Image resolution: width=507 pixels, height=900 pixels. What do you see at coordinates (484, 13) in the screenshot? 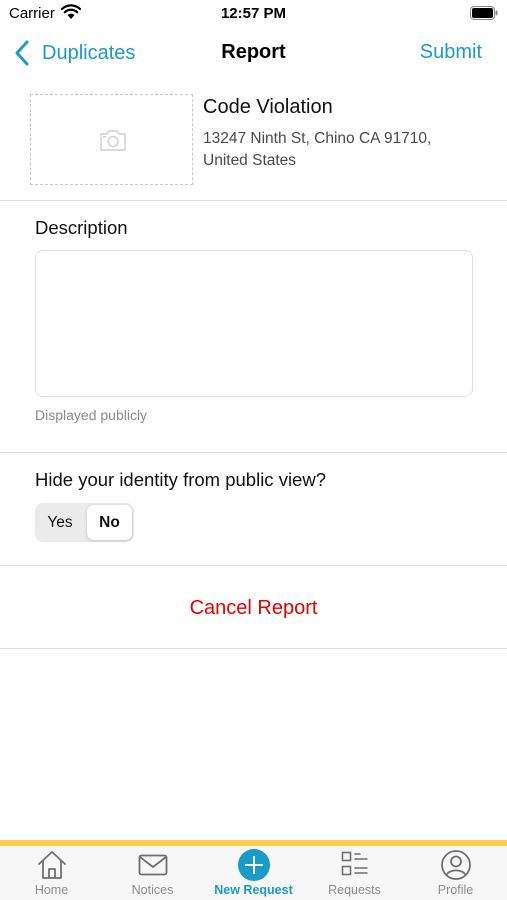
I see `battery-icon` at bounding box center [484, 13].